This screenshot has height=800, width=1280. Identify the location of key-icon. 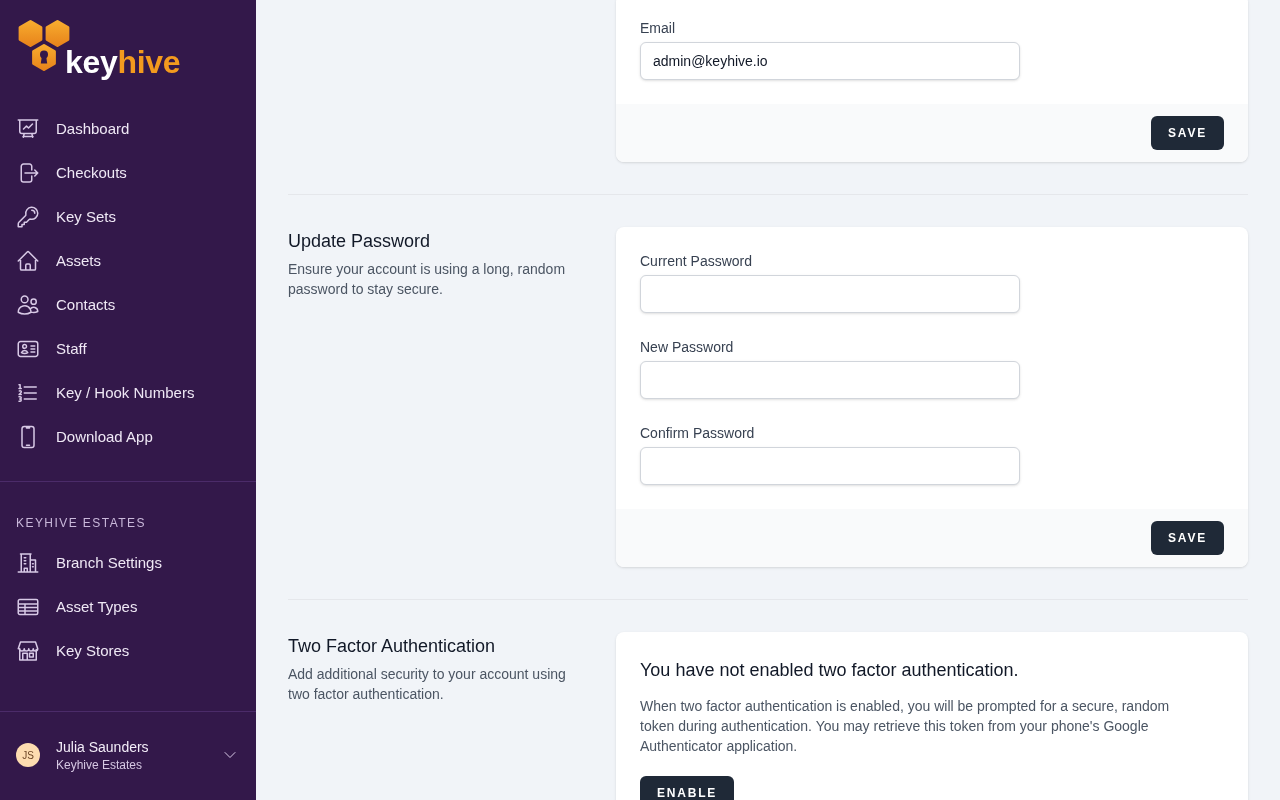
(28, 217).